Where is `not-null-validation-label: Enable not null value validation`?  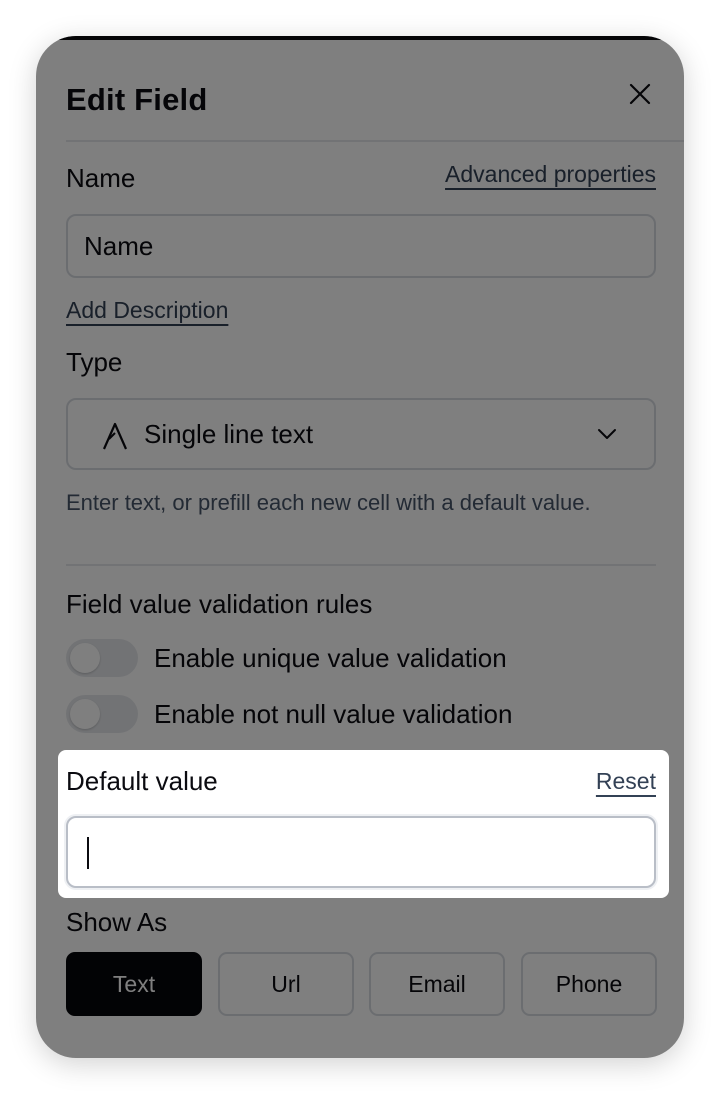 not-null-validation-label: Enable not null value validation is located at coordinates (333, 714).